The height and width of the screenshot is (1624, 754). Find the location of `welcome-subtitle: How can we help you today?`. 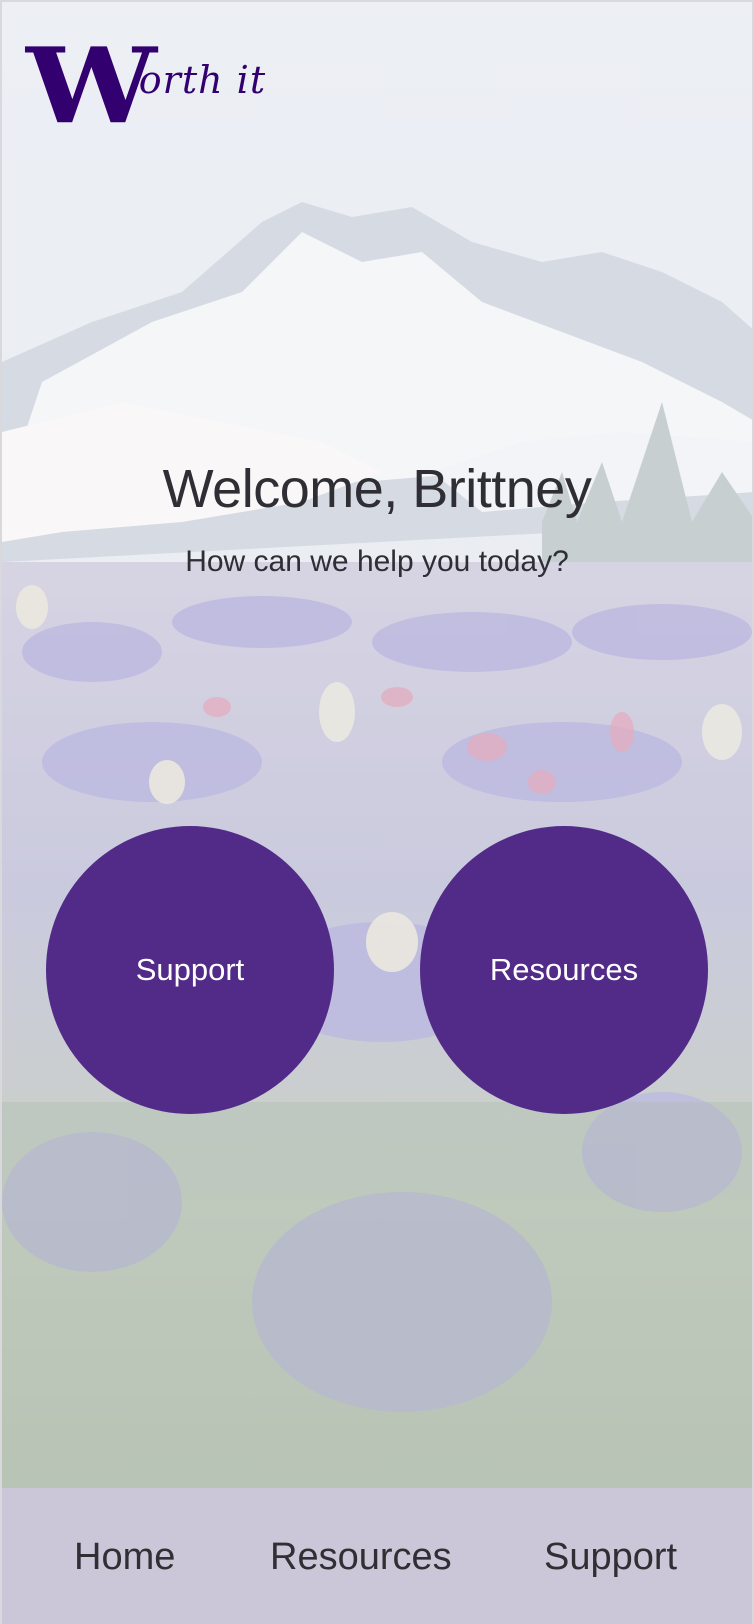

welcome-subtitle: How can we help you today? is located at coordinates (377, 561).